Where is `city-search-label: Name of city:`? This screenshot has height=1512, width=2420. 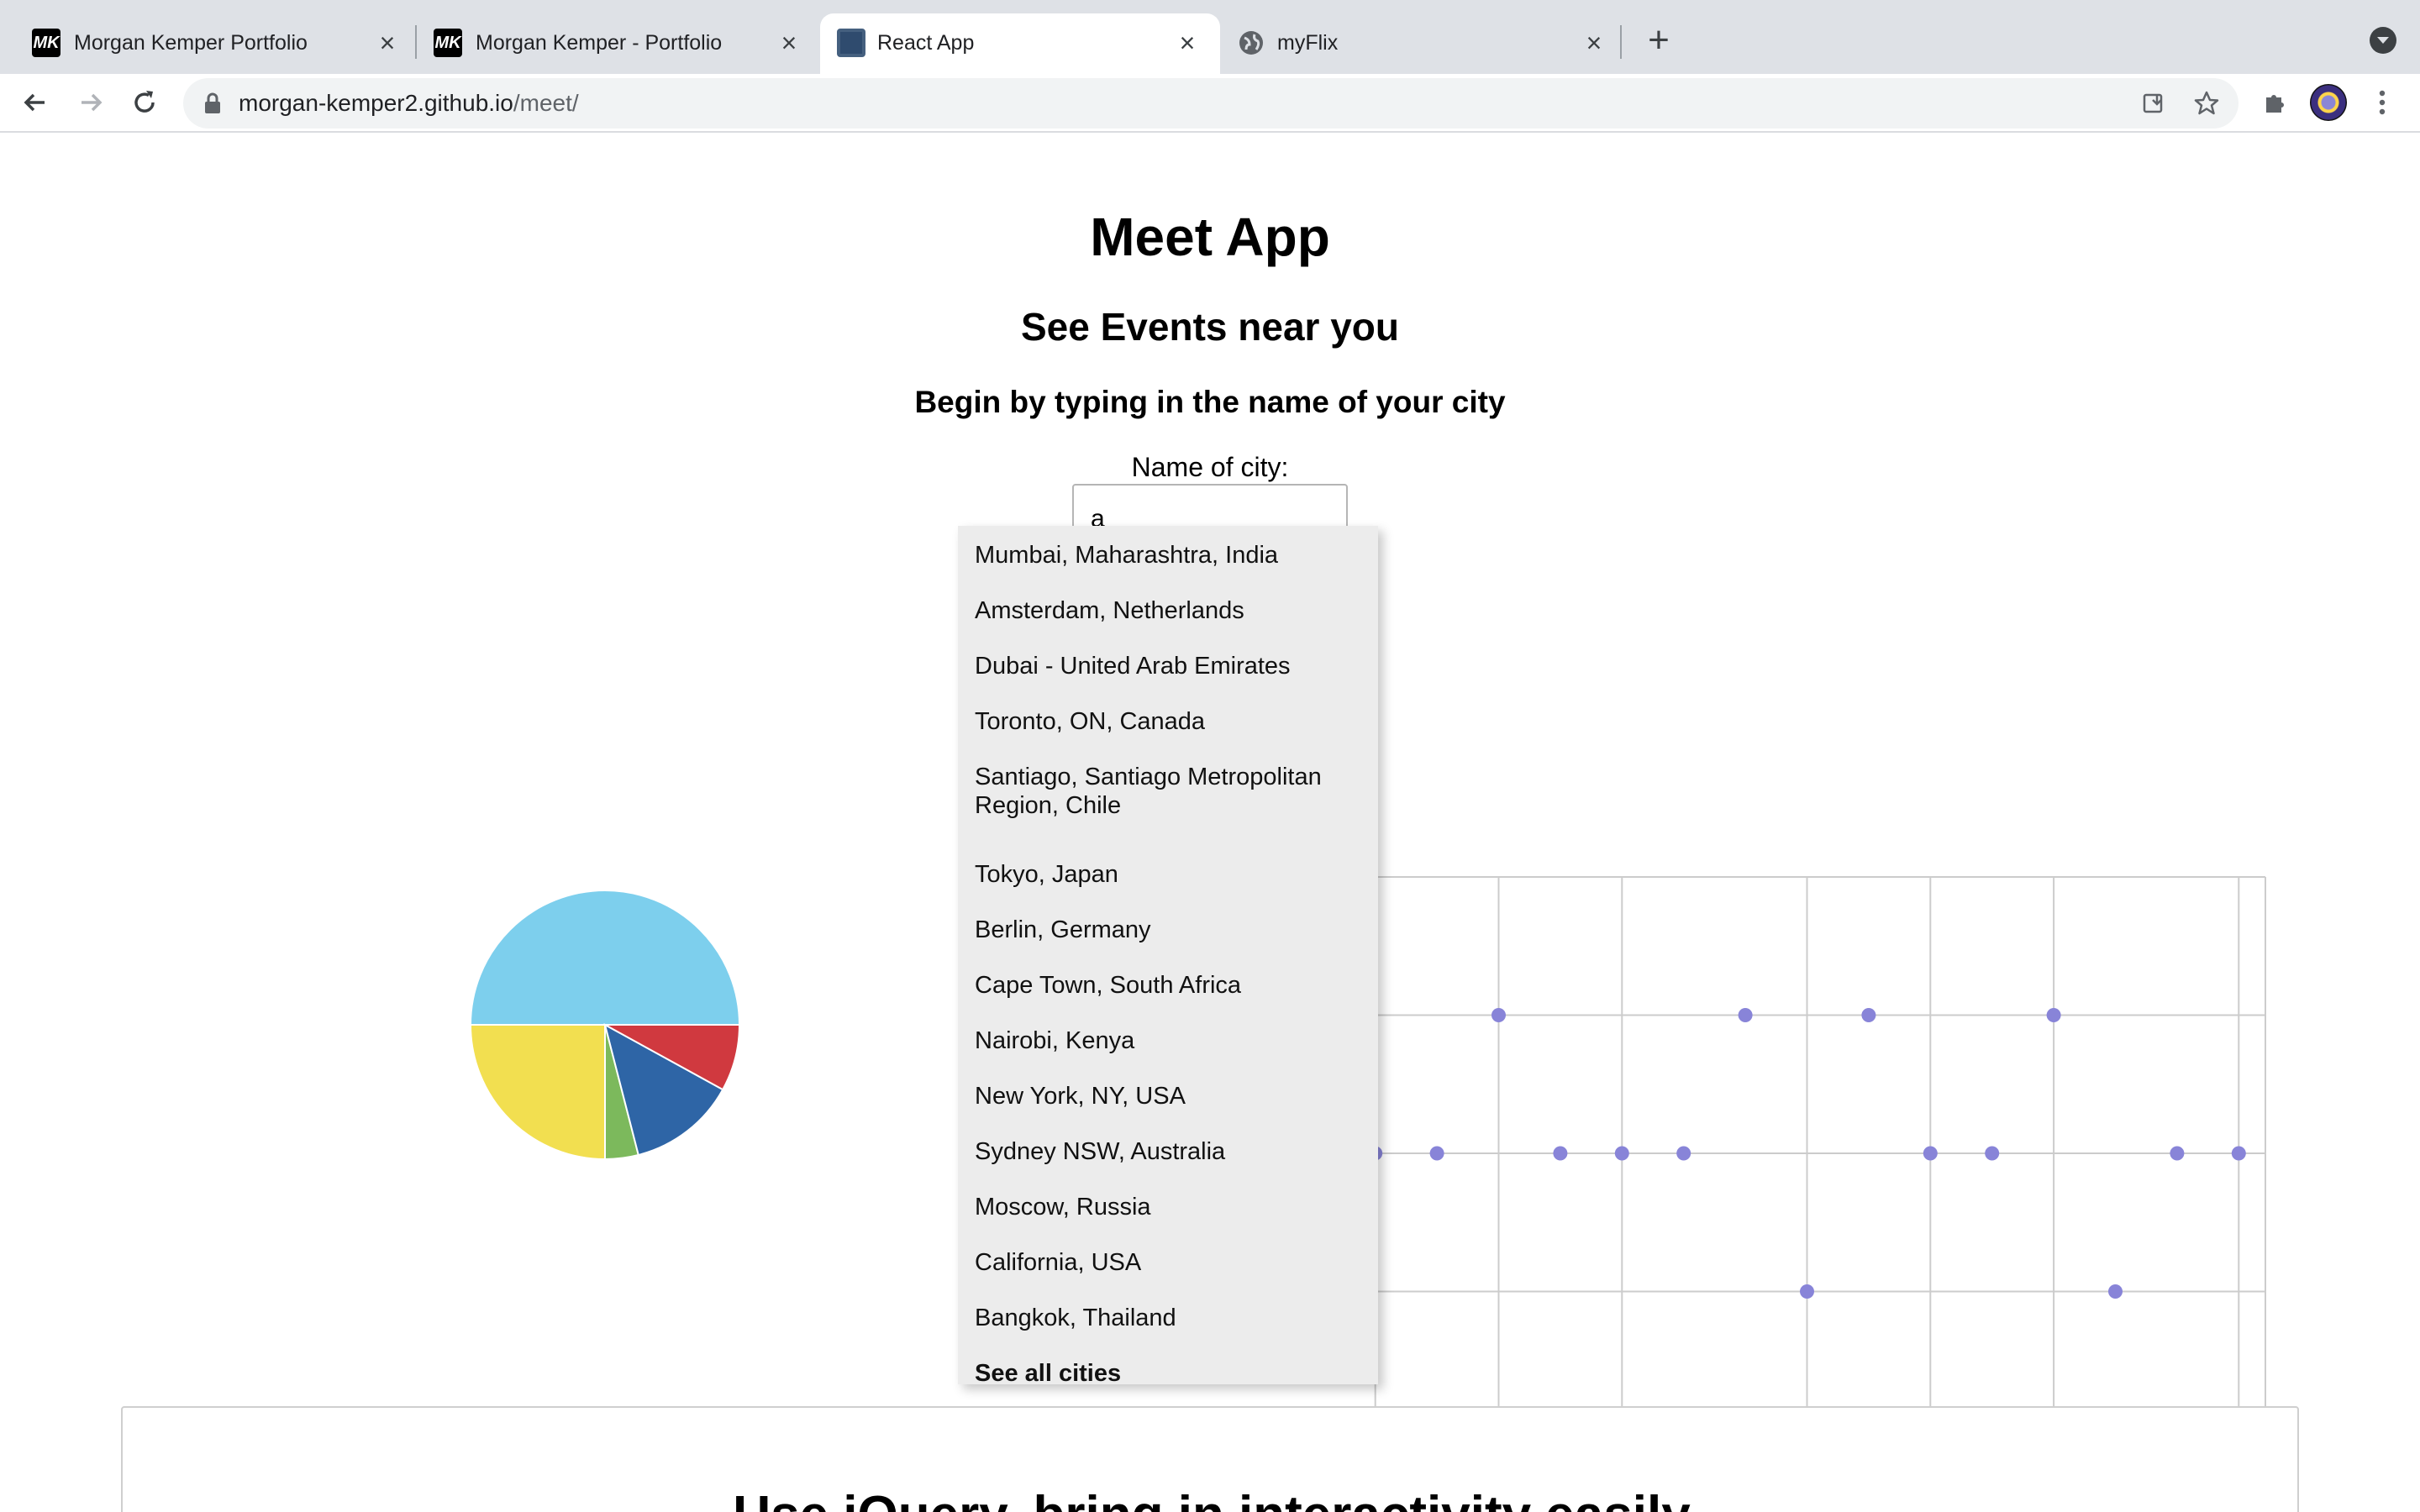
city-search-label: Name of city: is located at coordinates (1210, 467).